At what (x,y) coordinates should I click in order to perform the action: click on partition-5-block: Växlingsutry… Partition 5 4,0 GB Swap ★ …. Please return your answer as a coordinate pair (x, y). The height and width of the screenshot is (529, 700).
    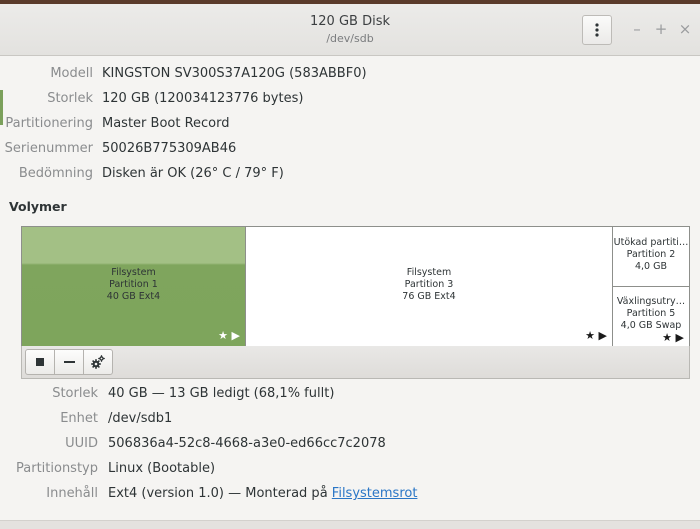
    Looking at the image, I should click on (651, 316).